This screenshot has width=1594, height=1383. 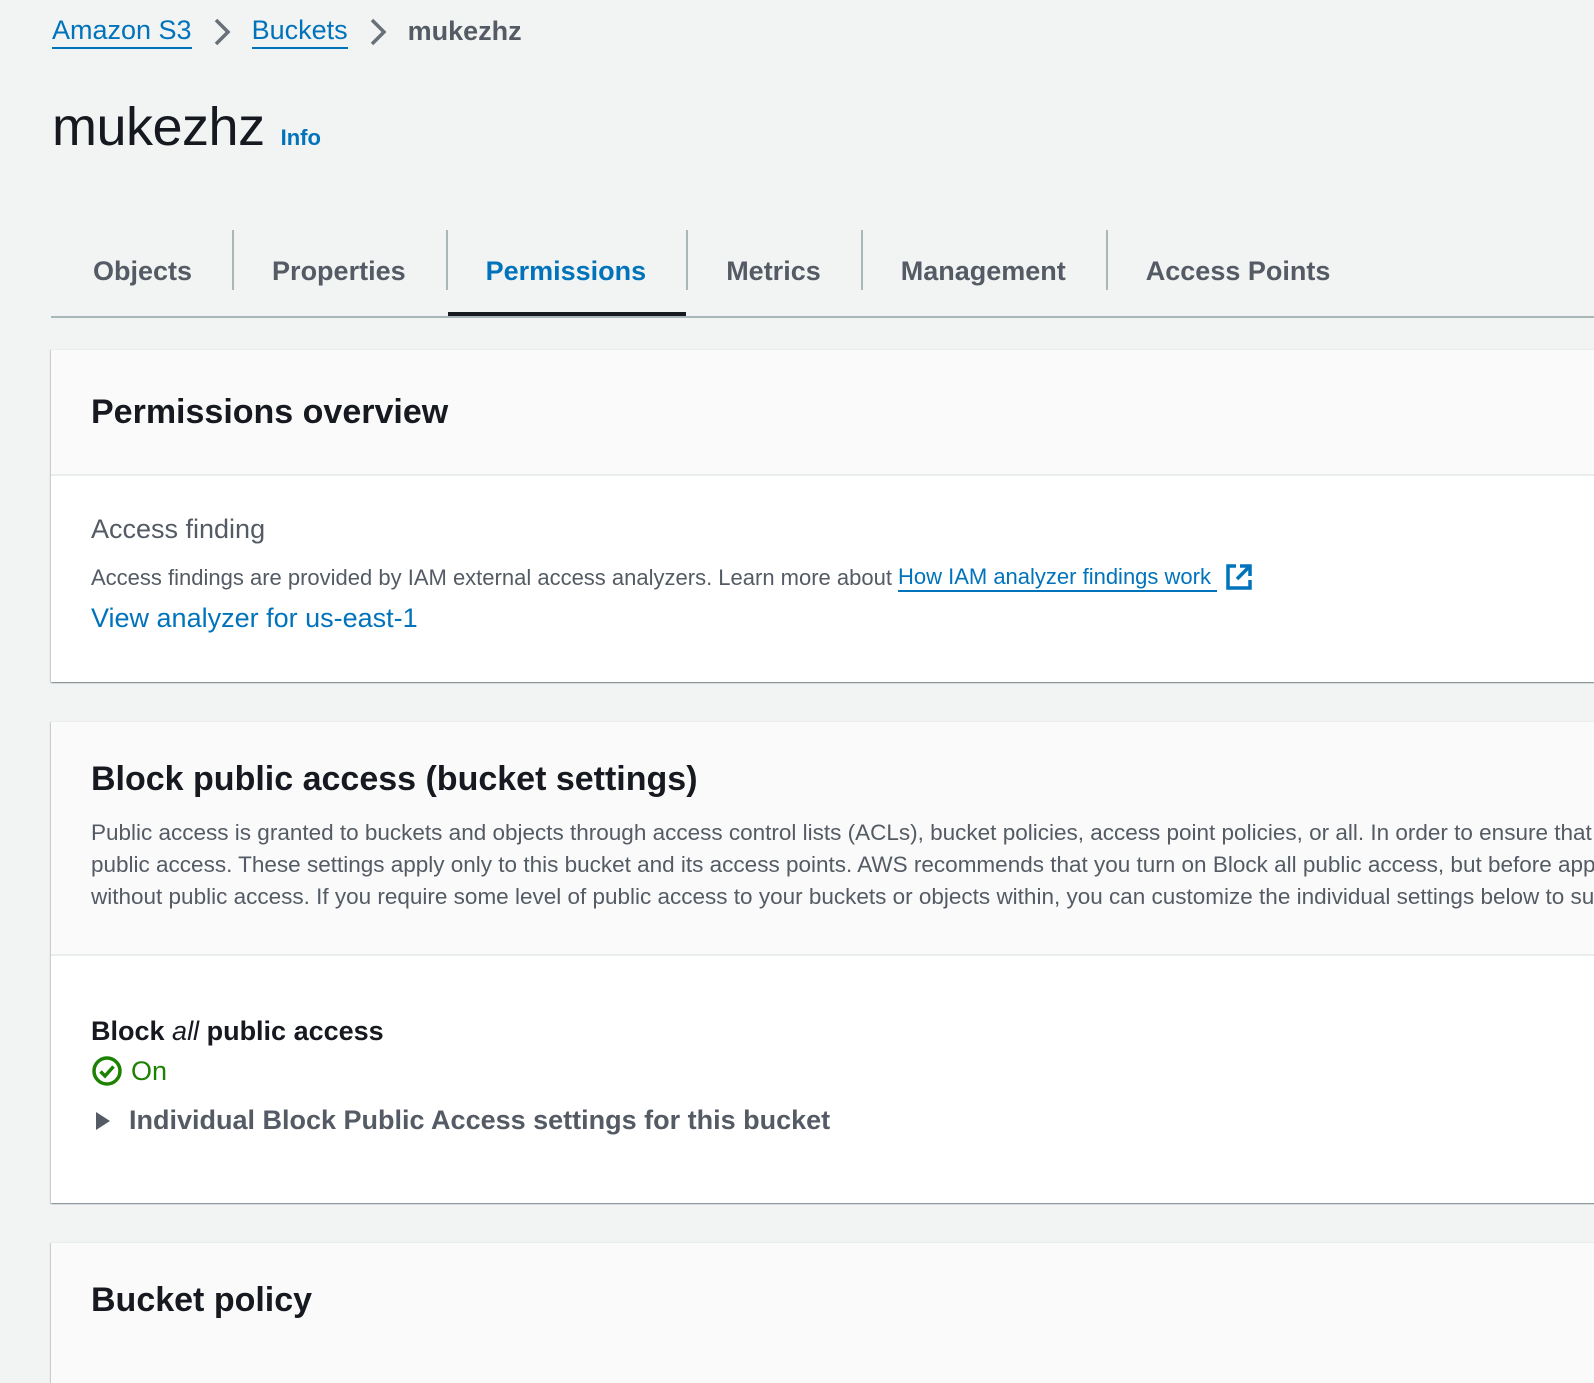 I want to click on label-suffix: public access, so click(x=295, y=1031).